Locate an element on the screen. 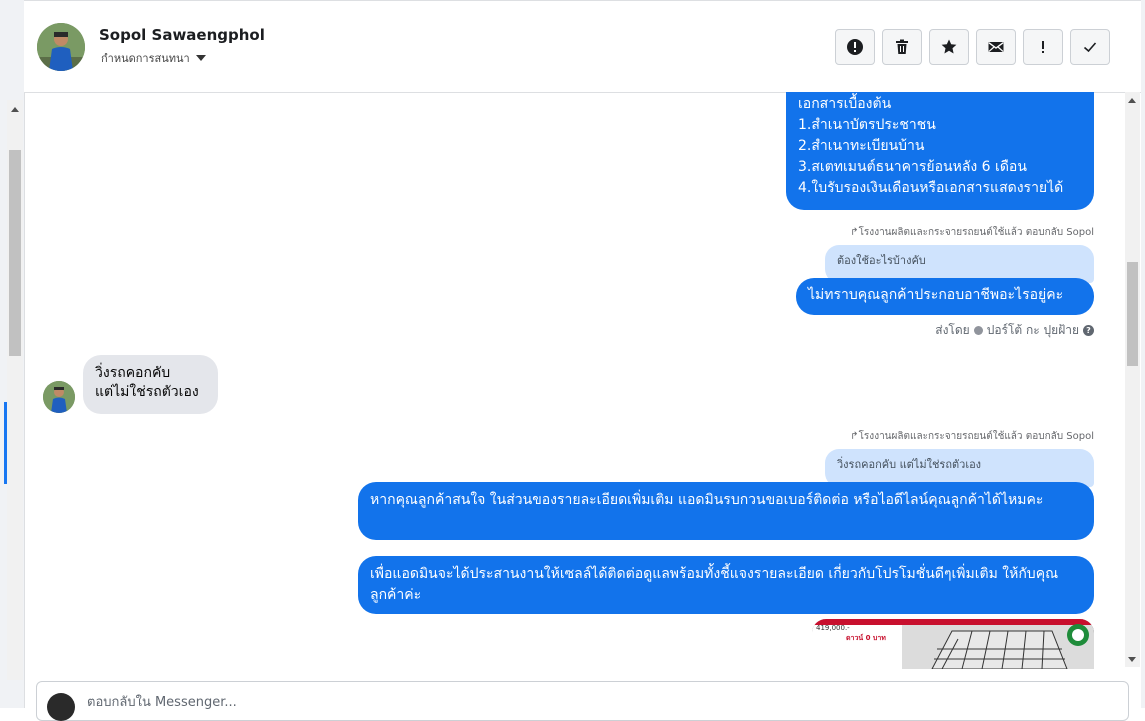 Image resolution: width=1145 pixels, height=721 pixels. assign-label: กำหนดการสนทนา is located at coordinates (145, 58).